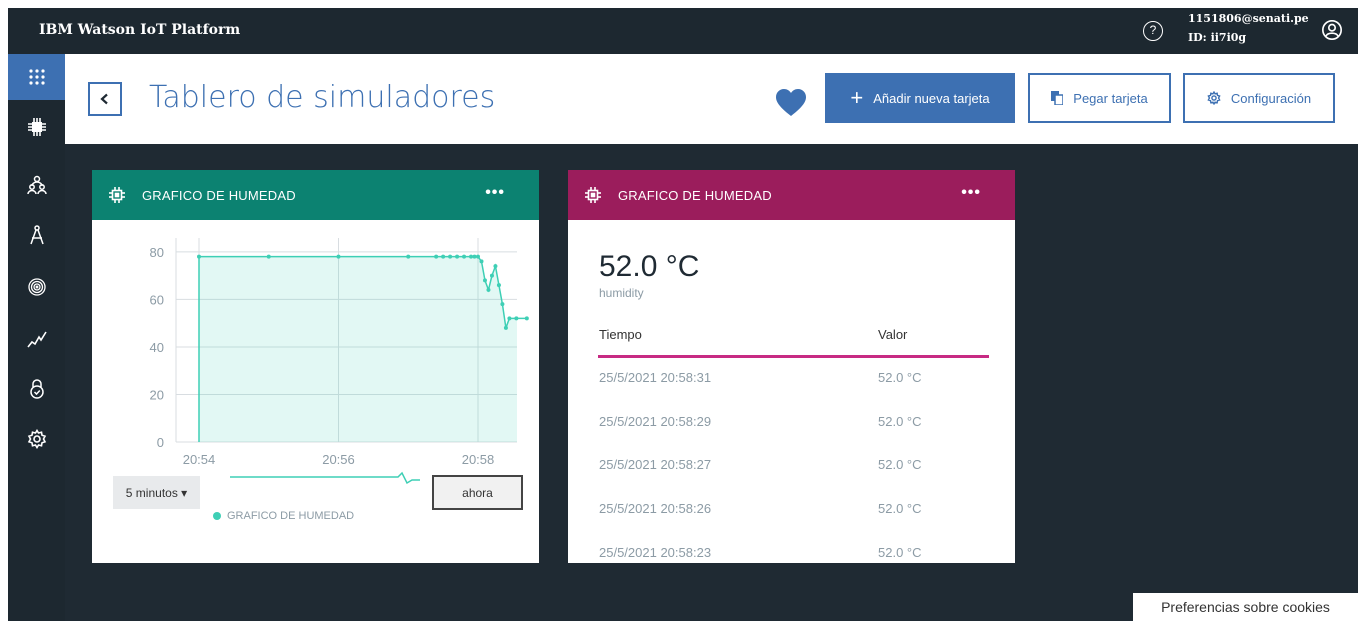 The height and width of the screenshot is (621, 1358). What do you see at coordinates (655, 552) in the screenshot?
I see `row-time: 25/5/2021 20:58:23` at bounding box center [655, 552].